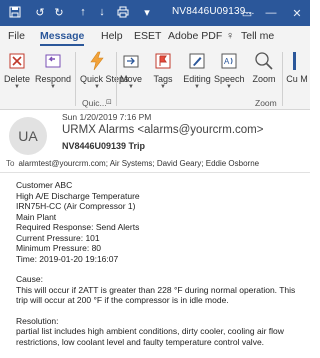  What do you see at coordinates (53, 61) in the screenshot?
I see `respond-icon` at bounding box center [53, 61].